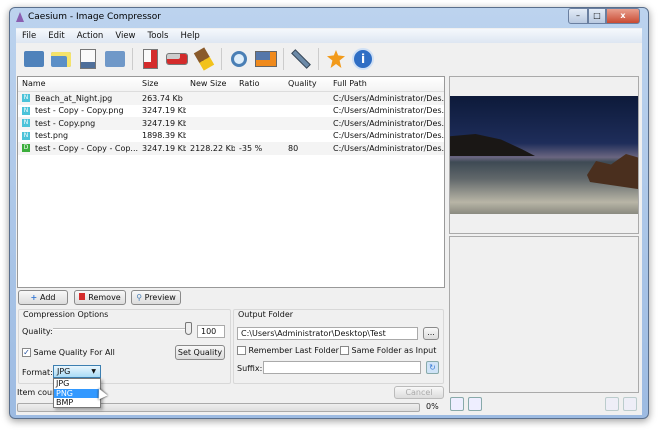  Describe the element at coordinates (52, 136) in the screenshot. I see `cell-text: test.png` at that location.